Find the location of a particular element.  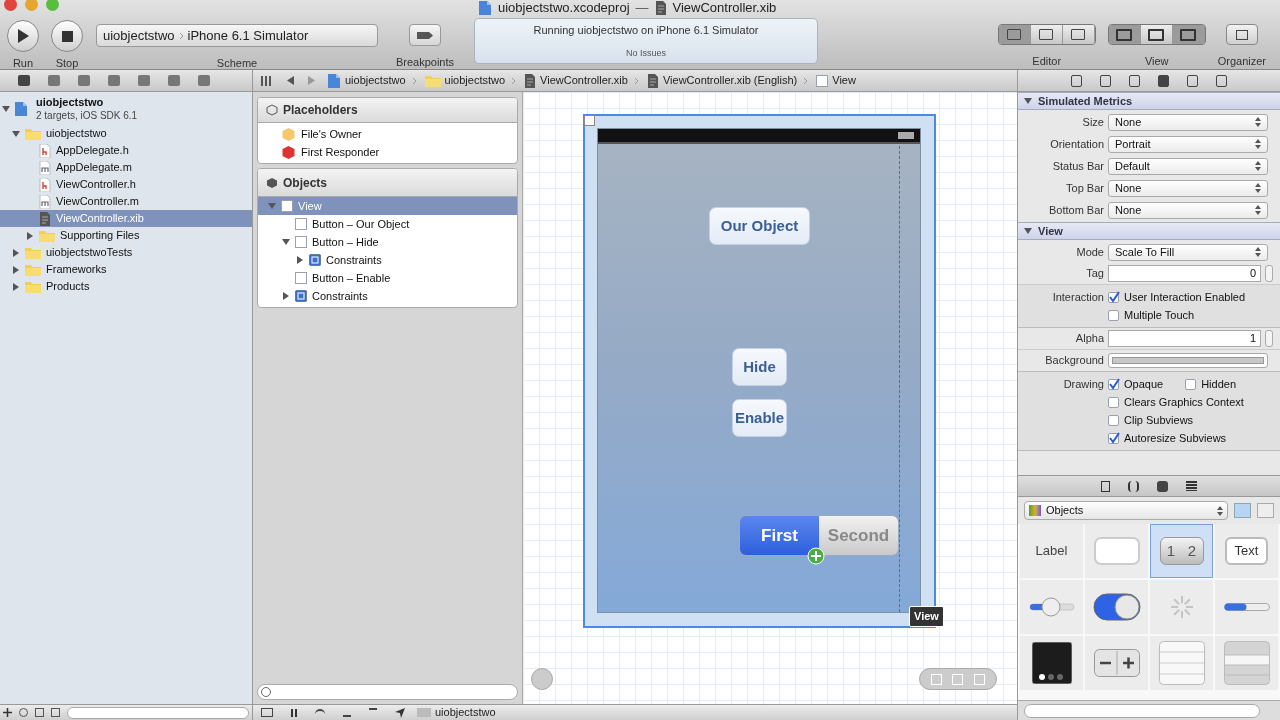

organizer-button is located at coordinates (1241, 34).